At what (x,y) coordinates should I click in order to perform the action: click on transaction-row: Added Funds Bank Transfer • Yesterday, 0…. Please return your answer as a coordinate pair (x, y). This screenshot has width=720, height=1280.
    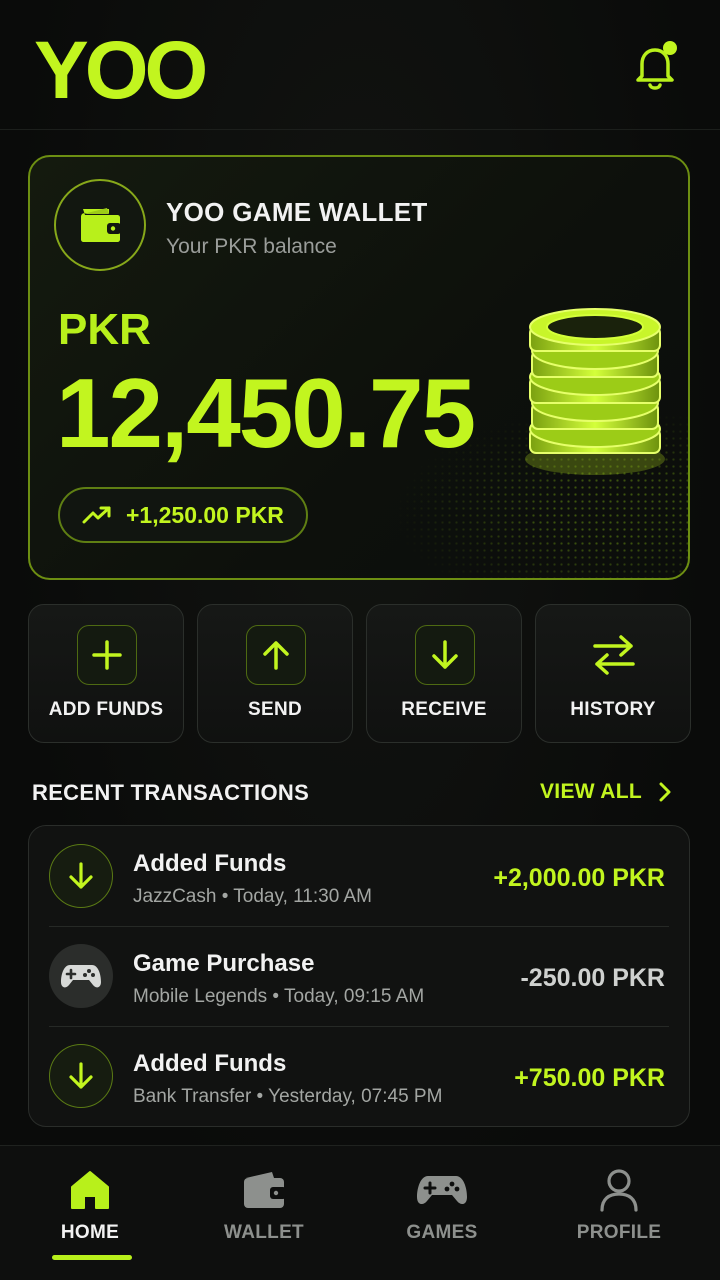
    Looking at the image, I should click on (359, 1076).